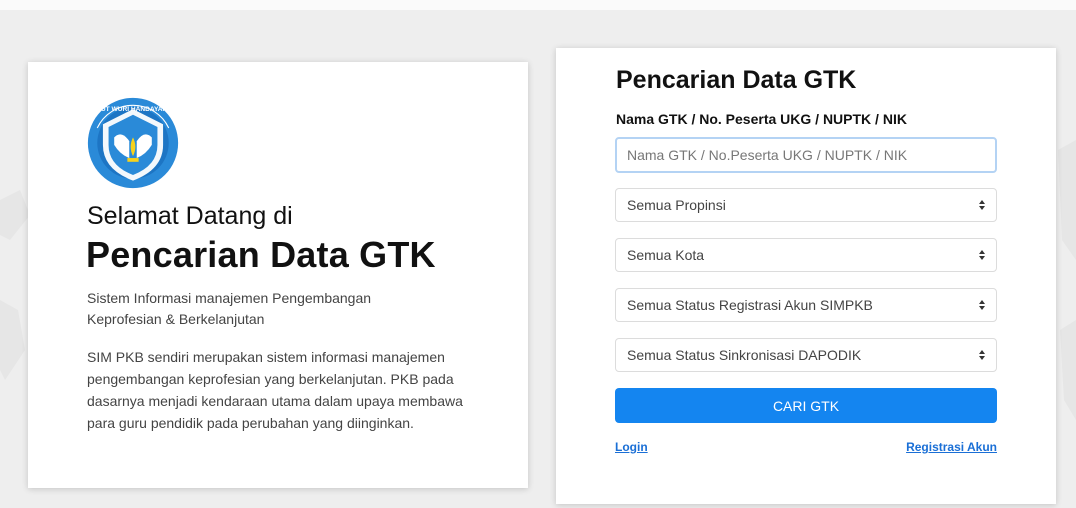 The height and width of the screenshot is (508, 1076). What do you see at coordinates (951, 447) in the screenshot?
I see `register-account-link: Registrasi Akun` at bounding box center [951, 447].